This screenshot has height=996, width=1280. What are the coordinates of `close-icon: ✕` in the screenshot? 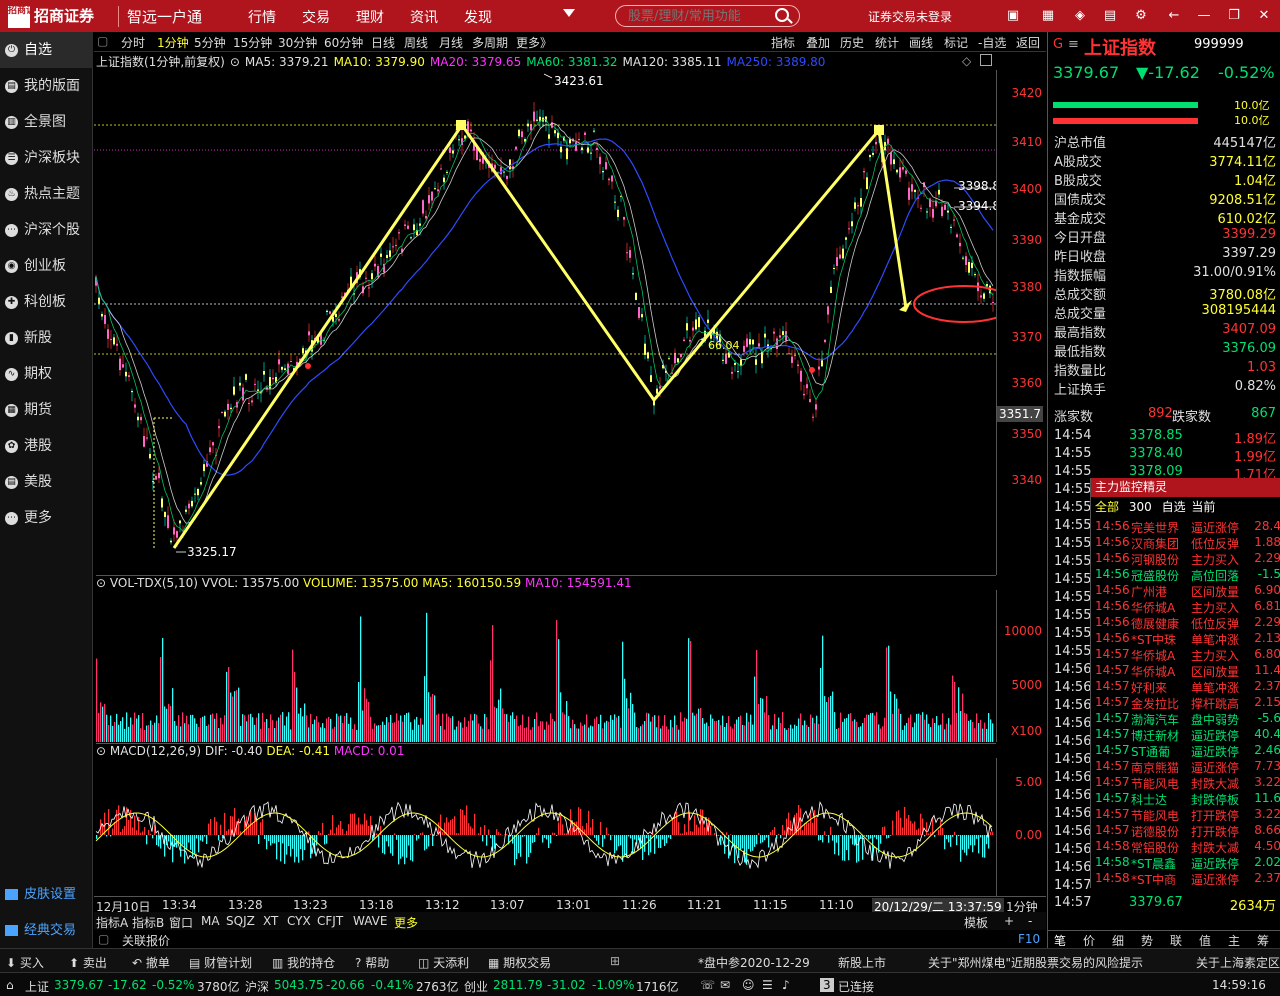 It's located at (1264, 16).